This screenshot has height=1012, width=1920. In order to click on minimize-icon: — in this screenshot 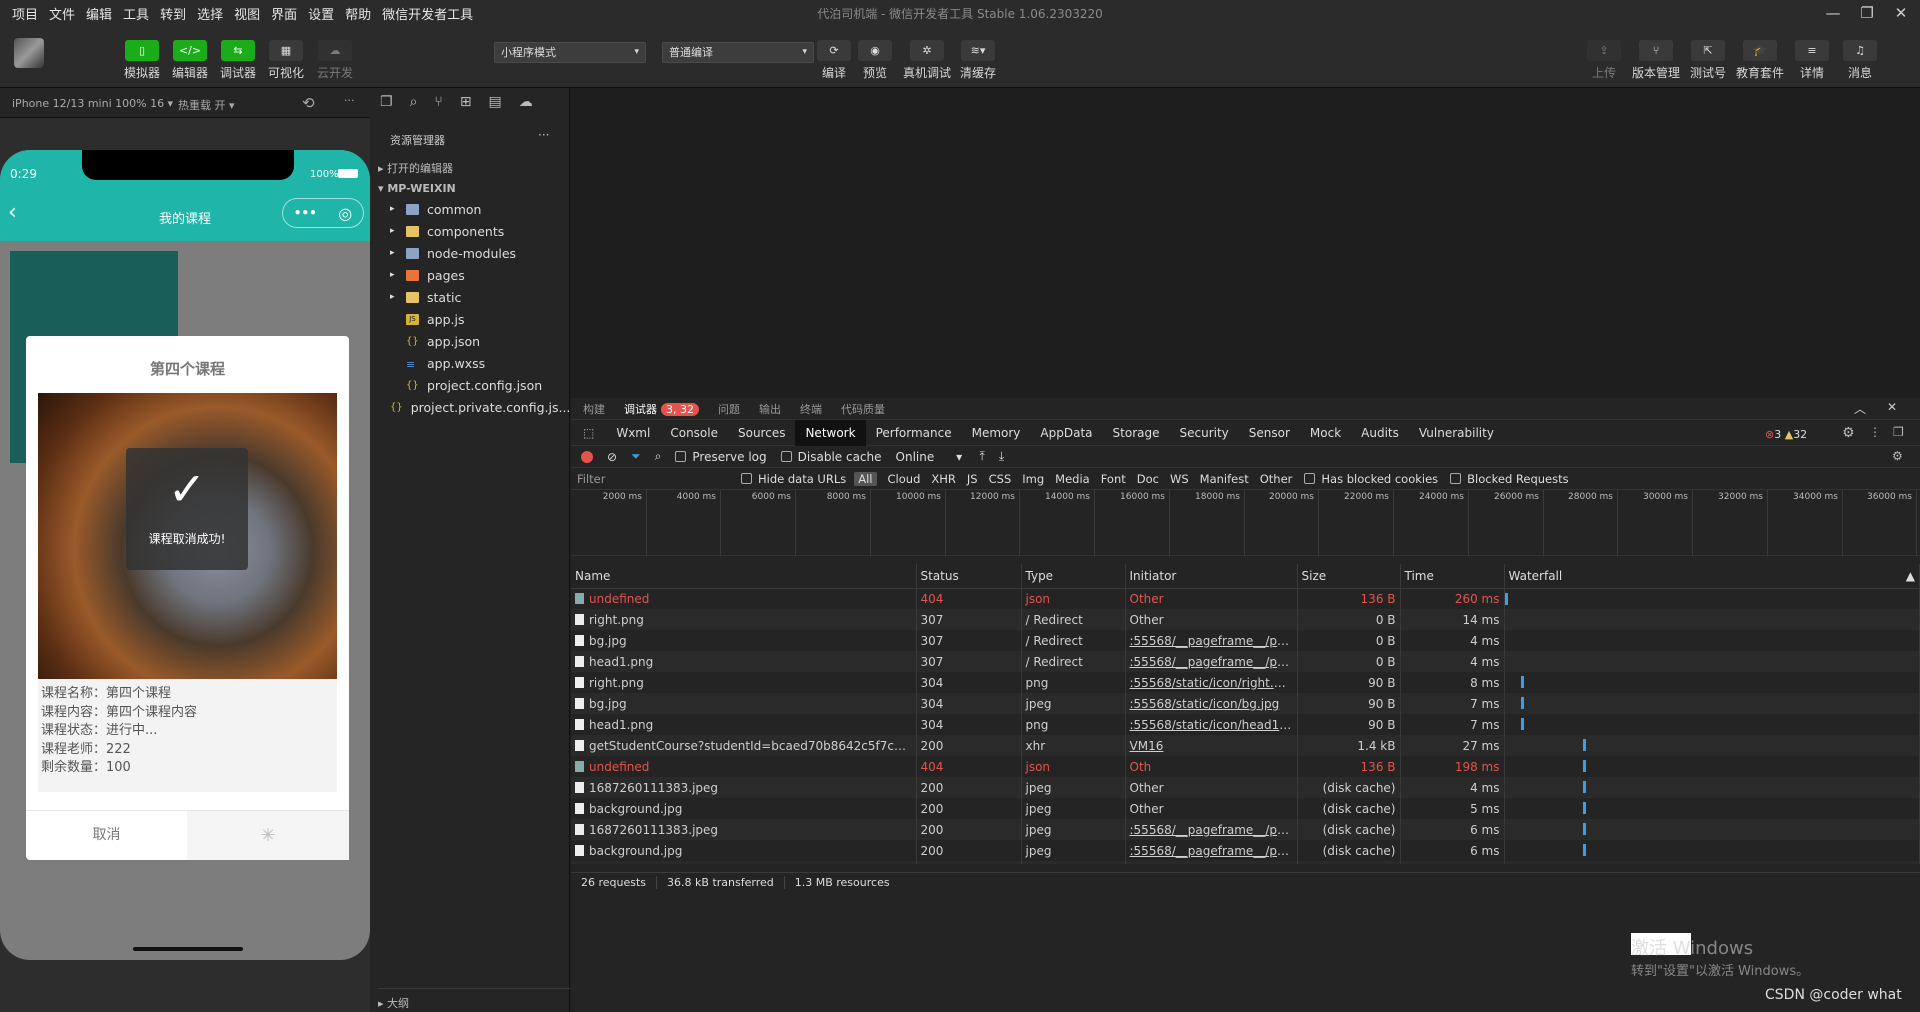, I will do `click(1833, 13)`.